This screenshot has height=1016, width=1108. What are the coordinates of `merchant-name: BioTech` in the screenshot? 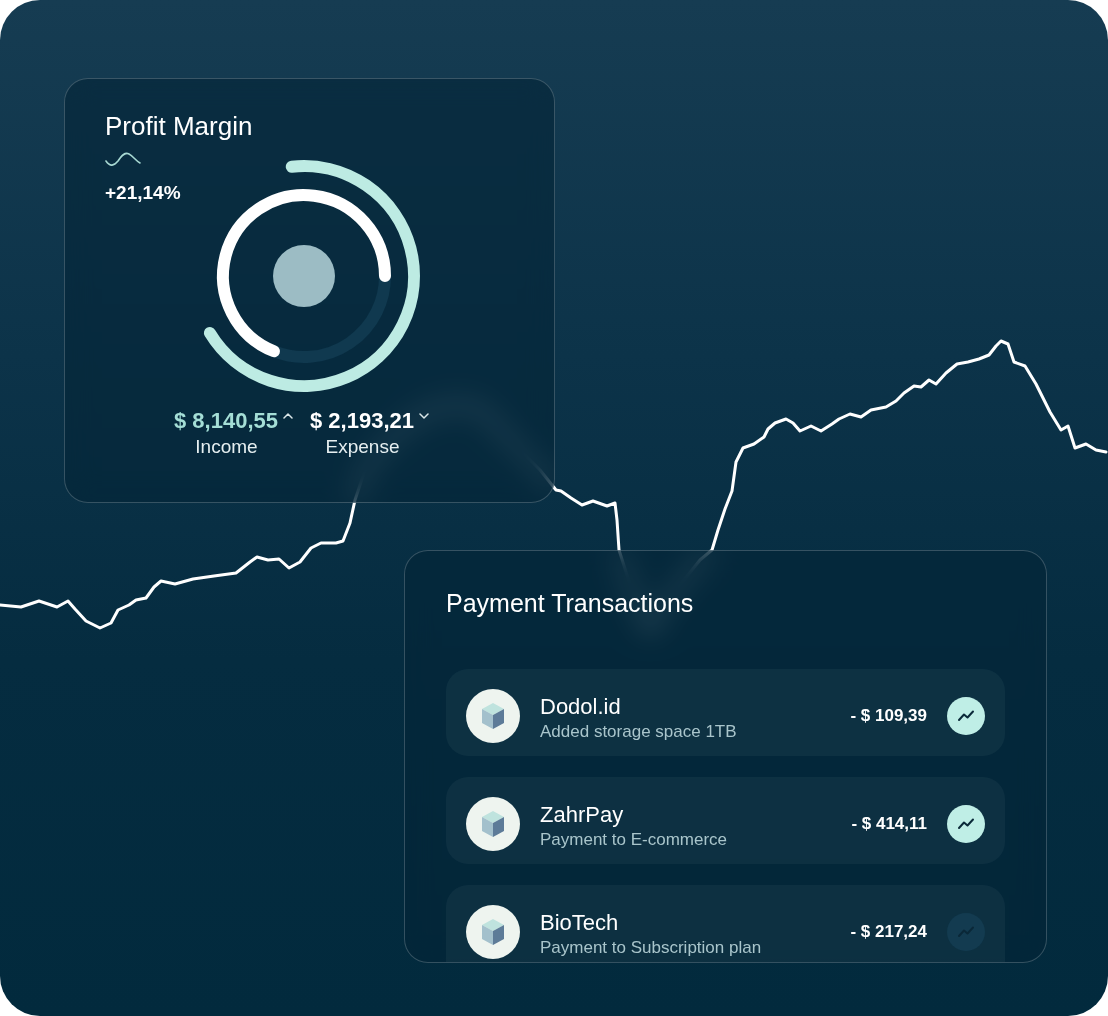 It's located at (579, 923).